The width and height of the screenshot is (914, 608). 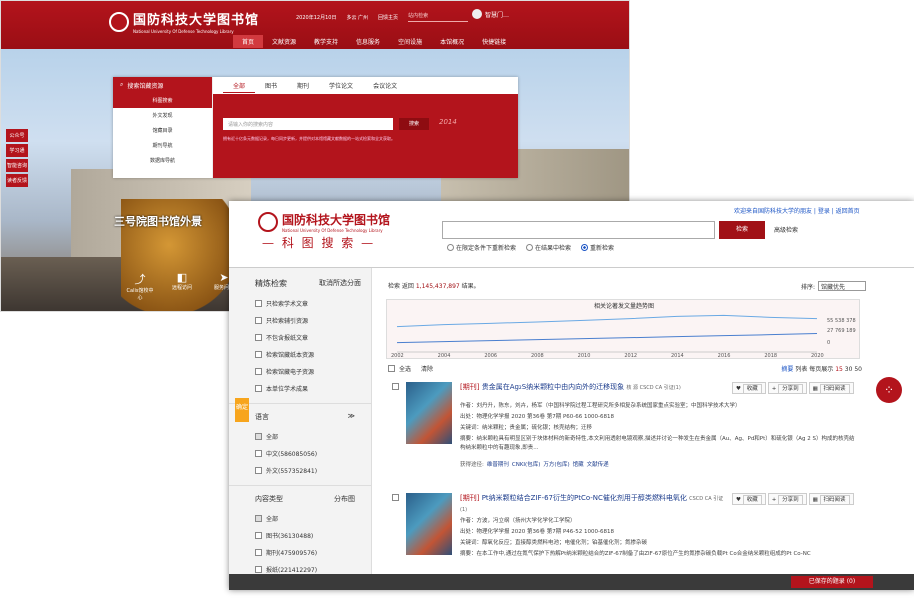 What do you see at coordinates (790, 389) in the screenshot?
I see `share-label: 分享到` at bounding box center [790, 389].